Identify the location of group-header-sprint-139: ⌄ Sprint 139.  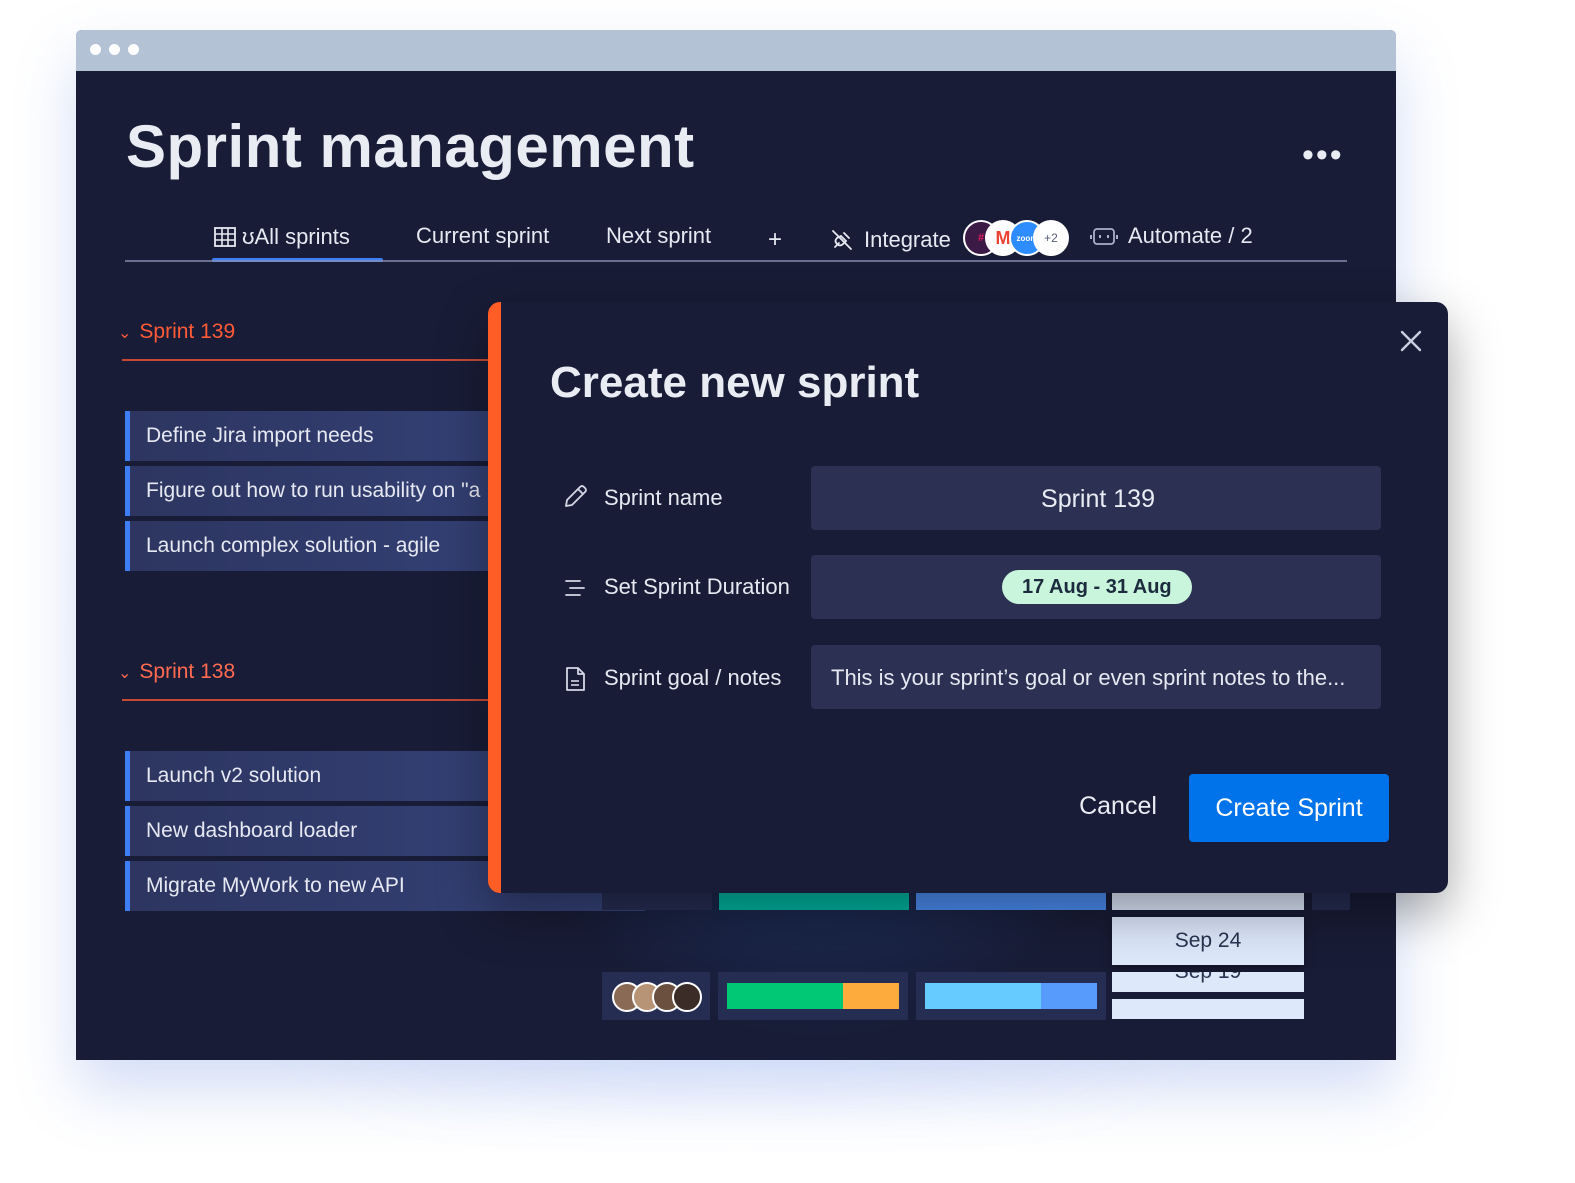
(176, 332).